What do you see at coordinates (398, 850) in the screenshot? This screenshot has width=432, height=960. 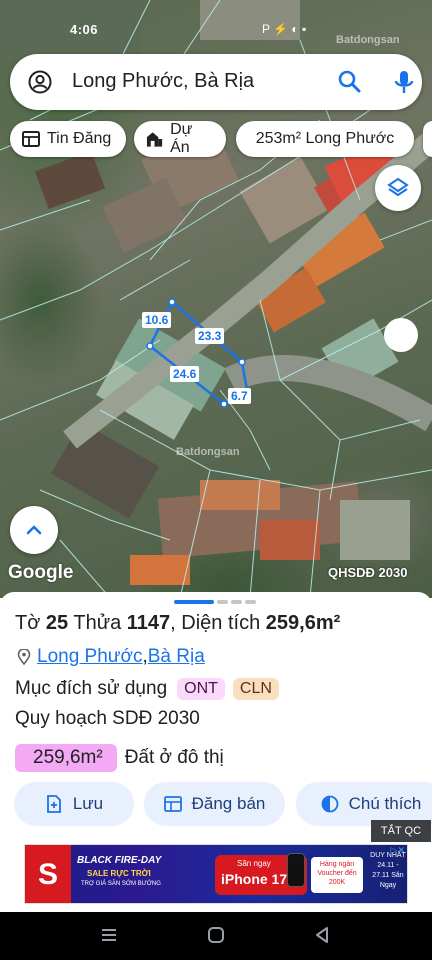 I see `adchoices-icon: ▷✕` at bounding box center [398, 850].